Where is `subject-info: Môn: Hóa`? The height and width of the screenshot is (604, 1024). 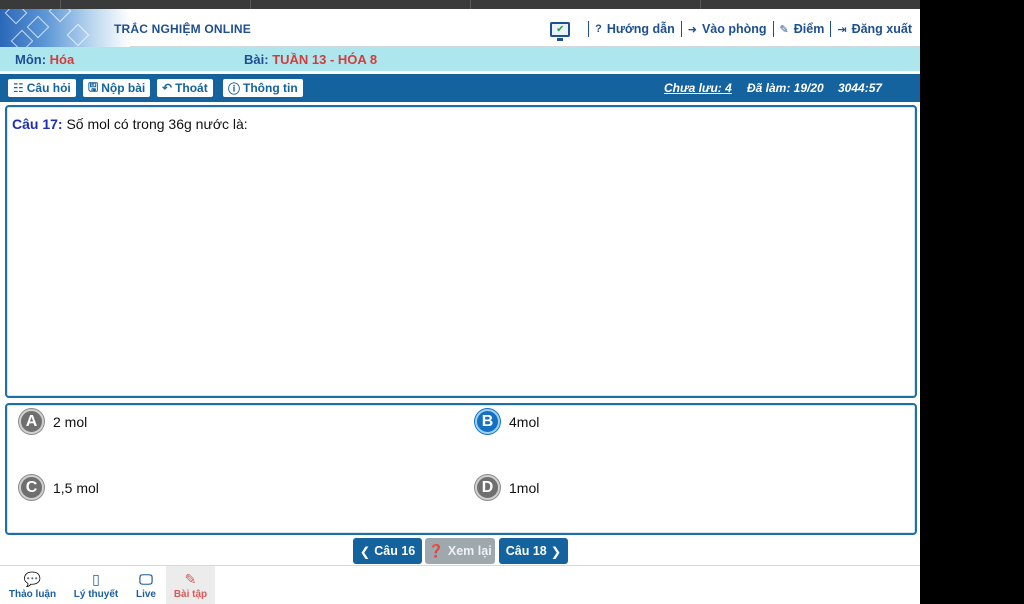
subject-info: Môn: Hóa is located at coordinates (44, 59).